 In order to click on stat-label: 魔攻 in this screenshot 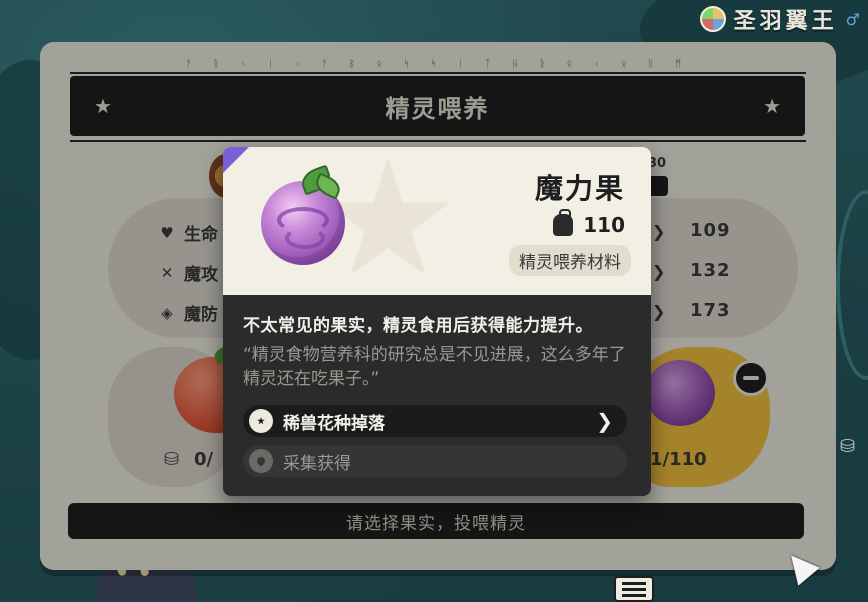, I will do `click(201, 275)`.